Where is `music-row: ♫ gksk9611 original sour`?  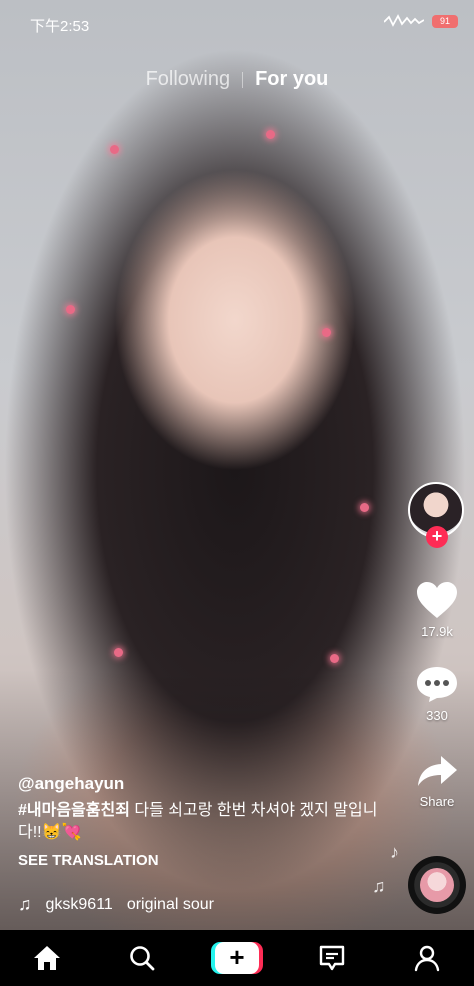
music-row: ♫ gksk9611 original sour is located at coordinates (116, 904).